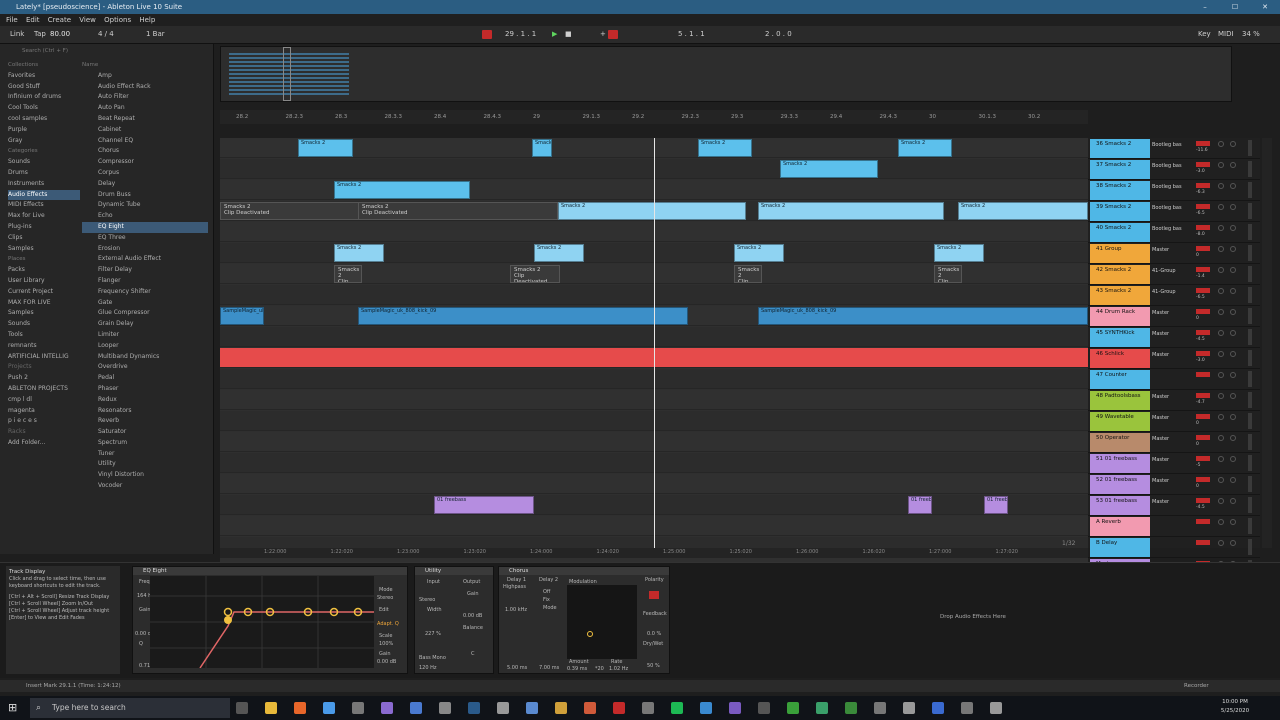  I want to click on menu-edit: Edit, so click(33, 20).